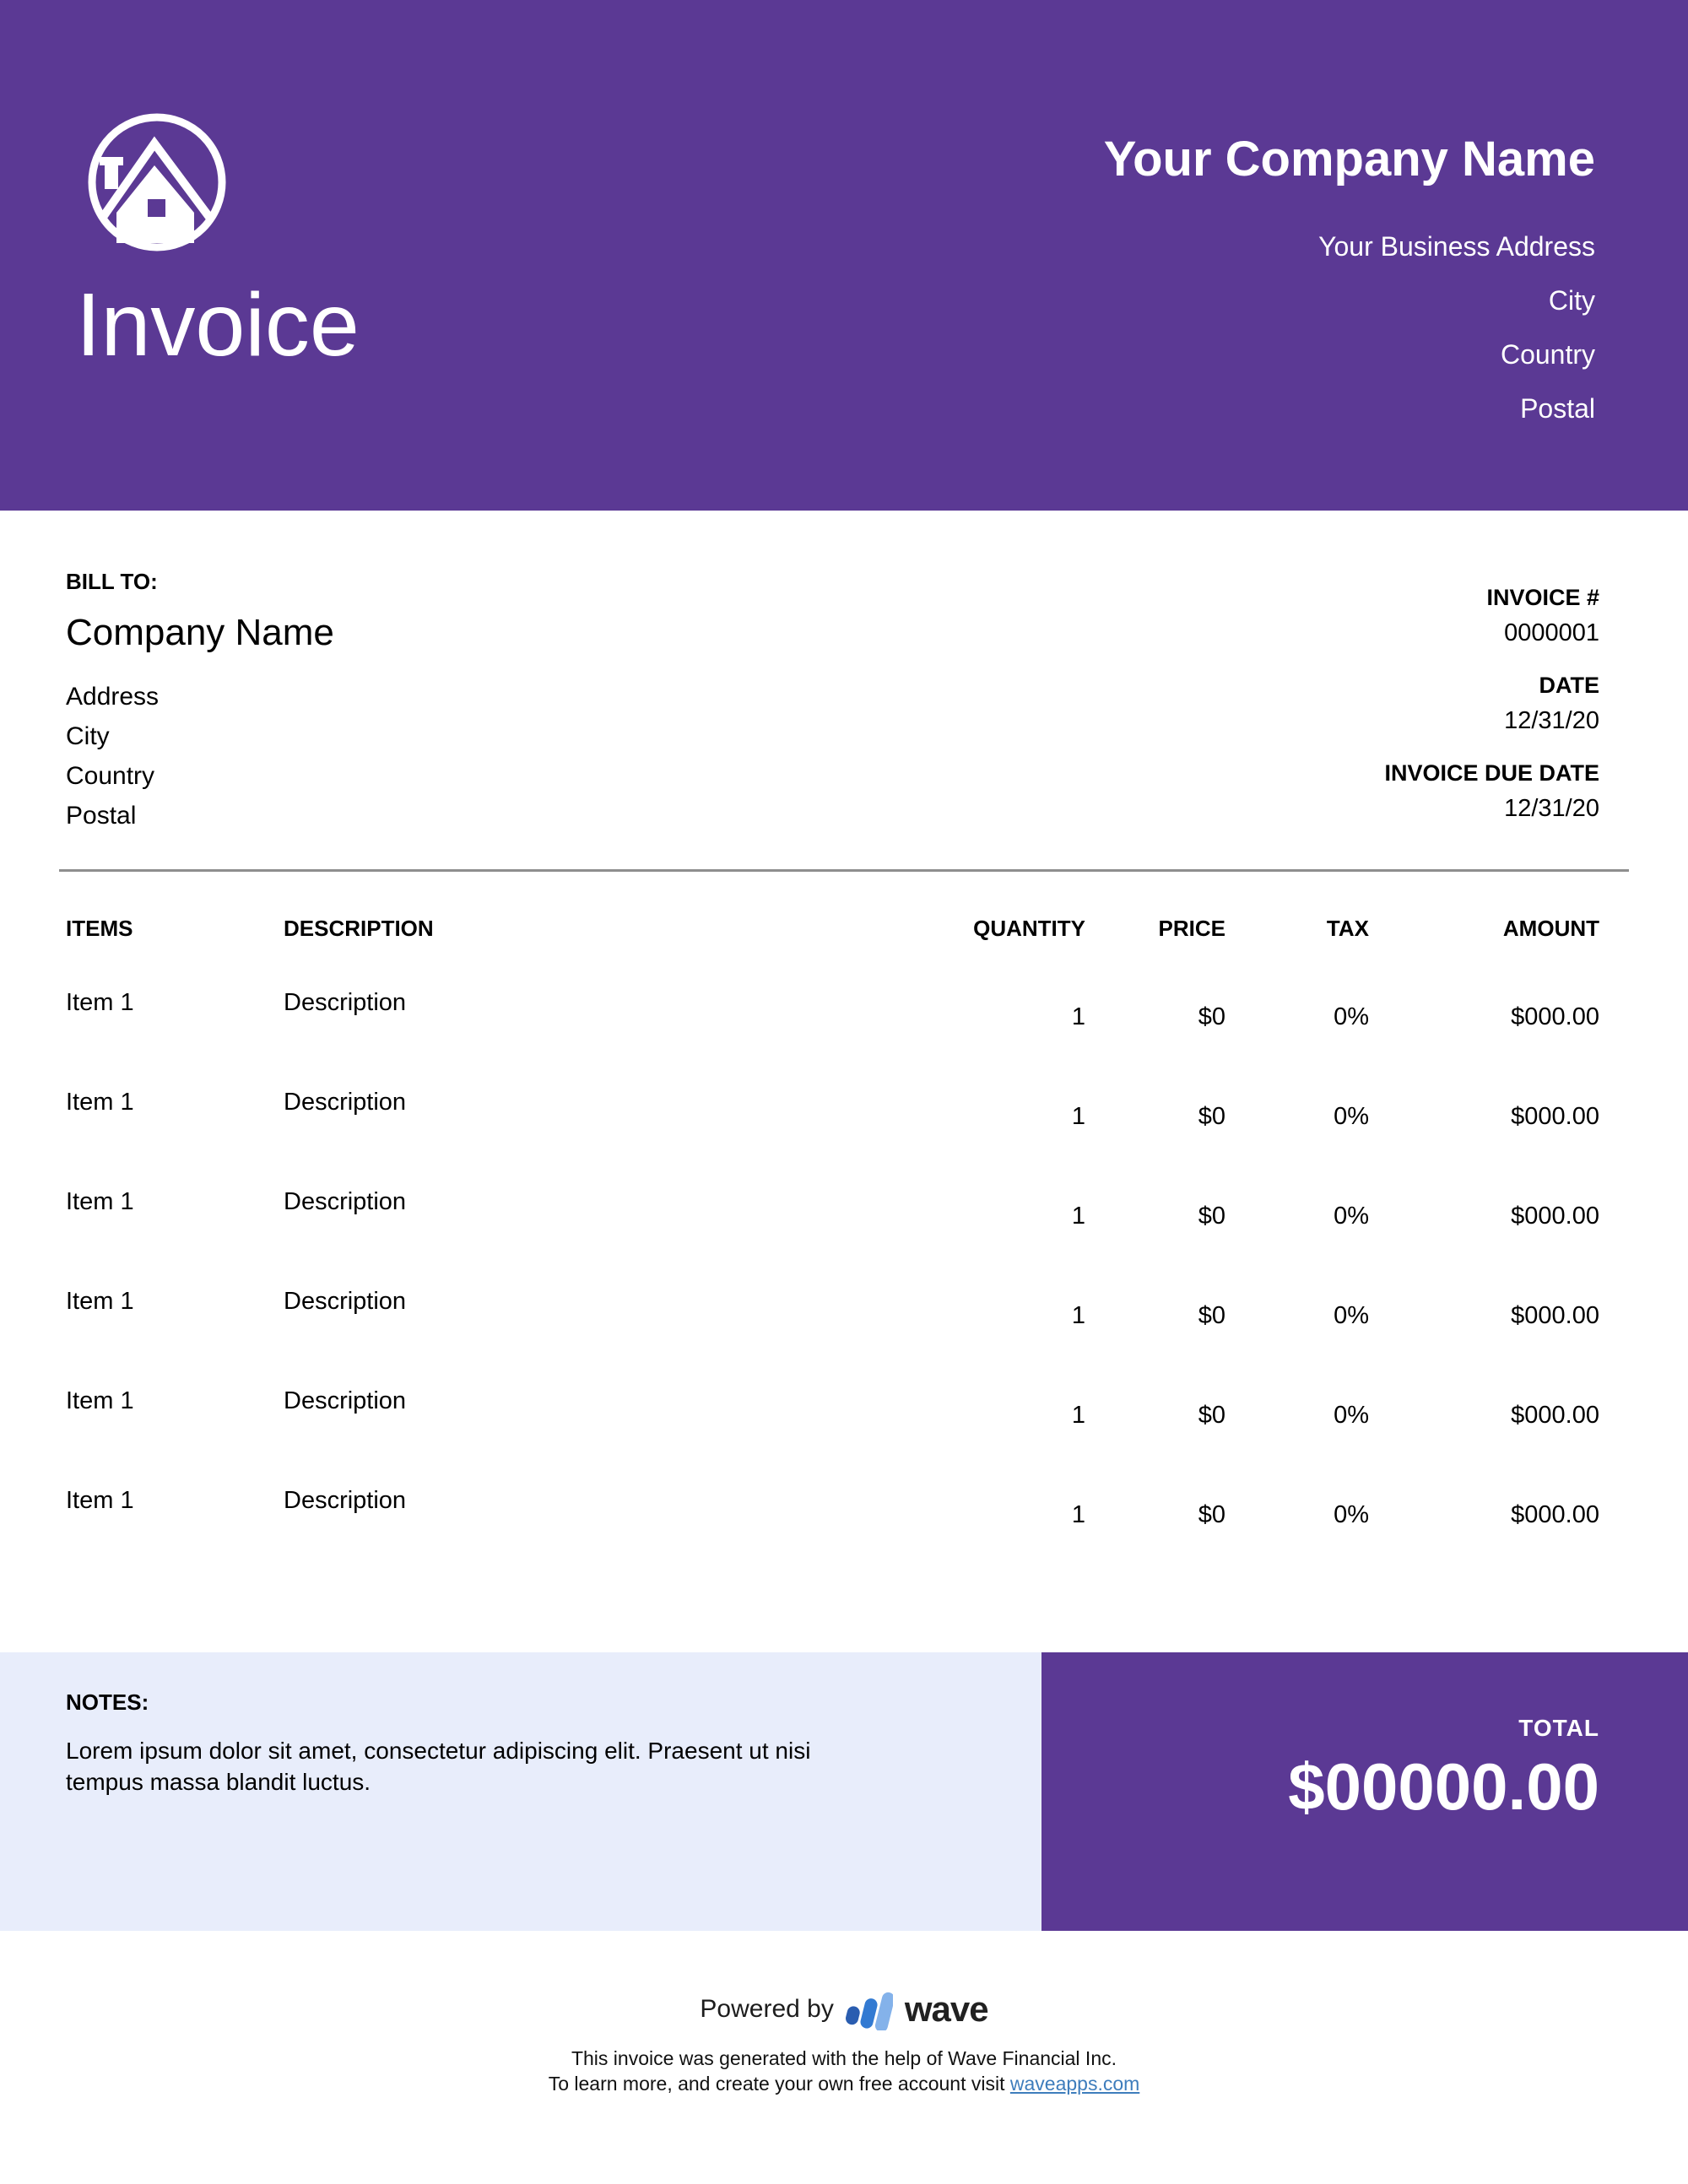 The height and width of the screenshot is (2184, 1688). Describe the element at coordinates (1349, 159) in the screenshot. I see `company-name: Your Company Name` at that location.